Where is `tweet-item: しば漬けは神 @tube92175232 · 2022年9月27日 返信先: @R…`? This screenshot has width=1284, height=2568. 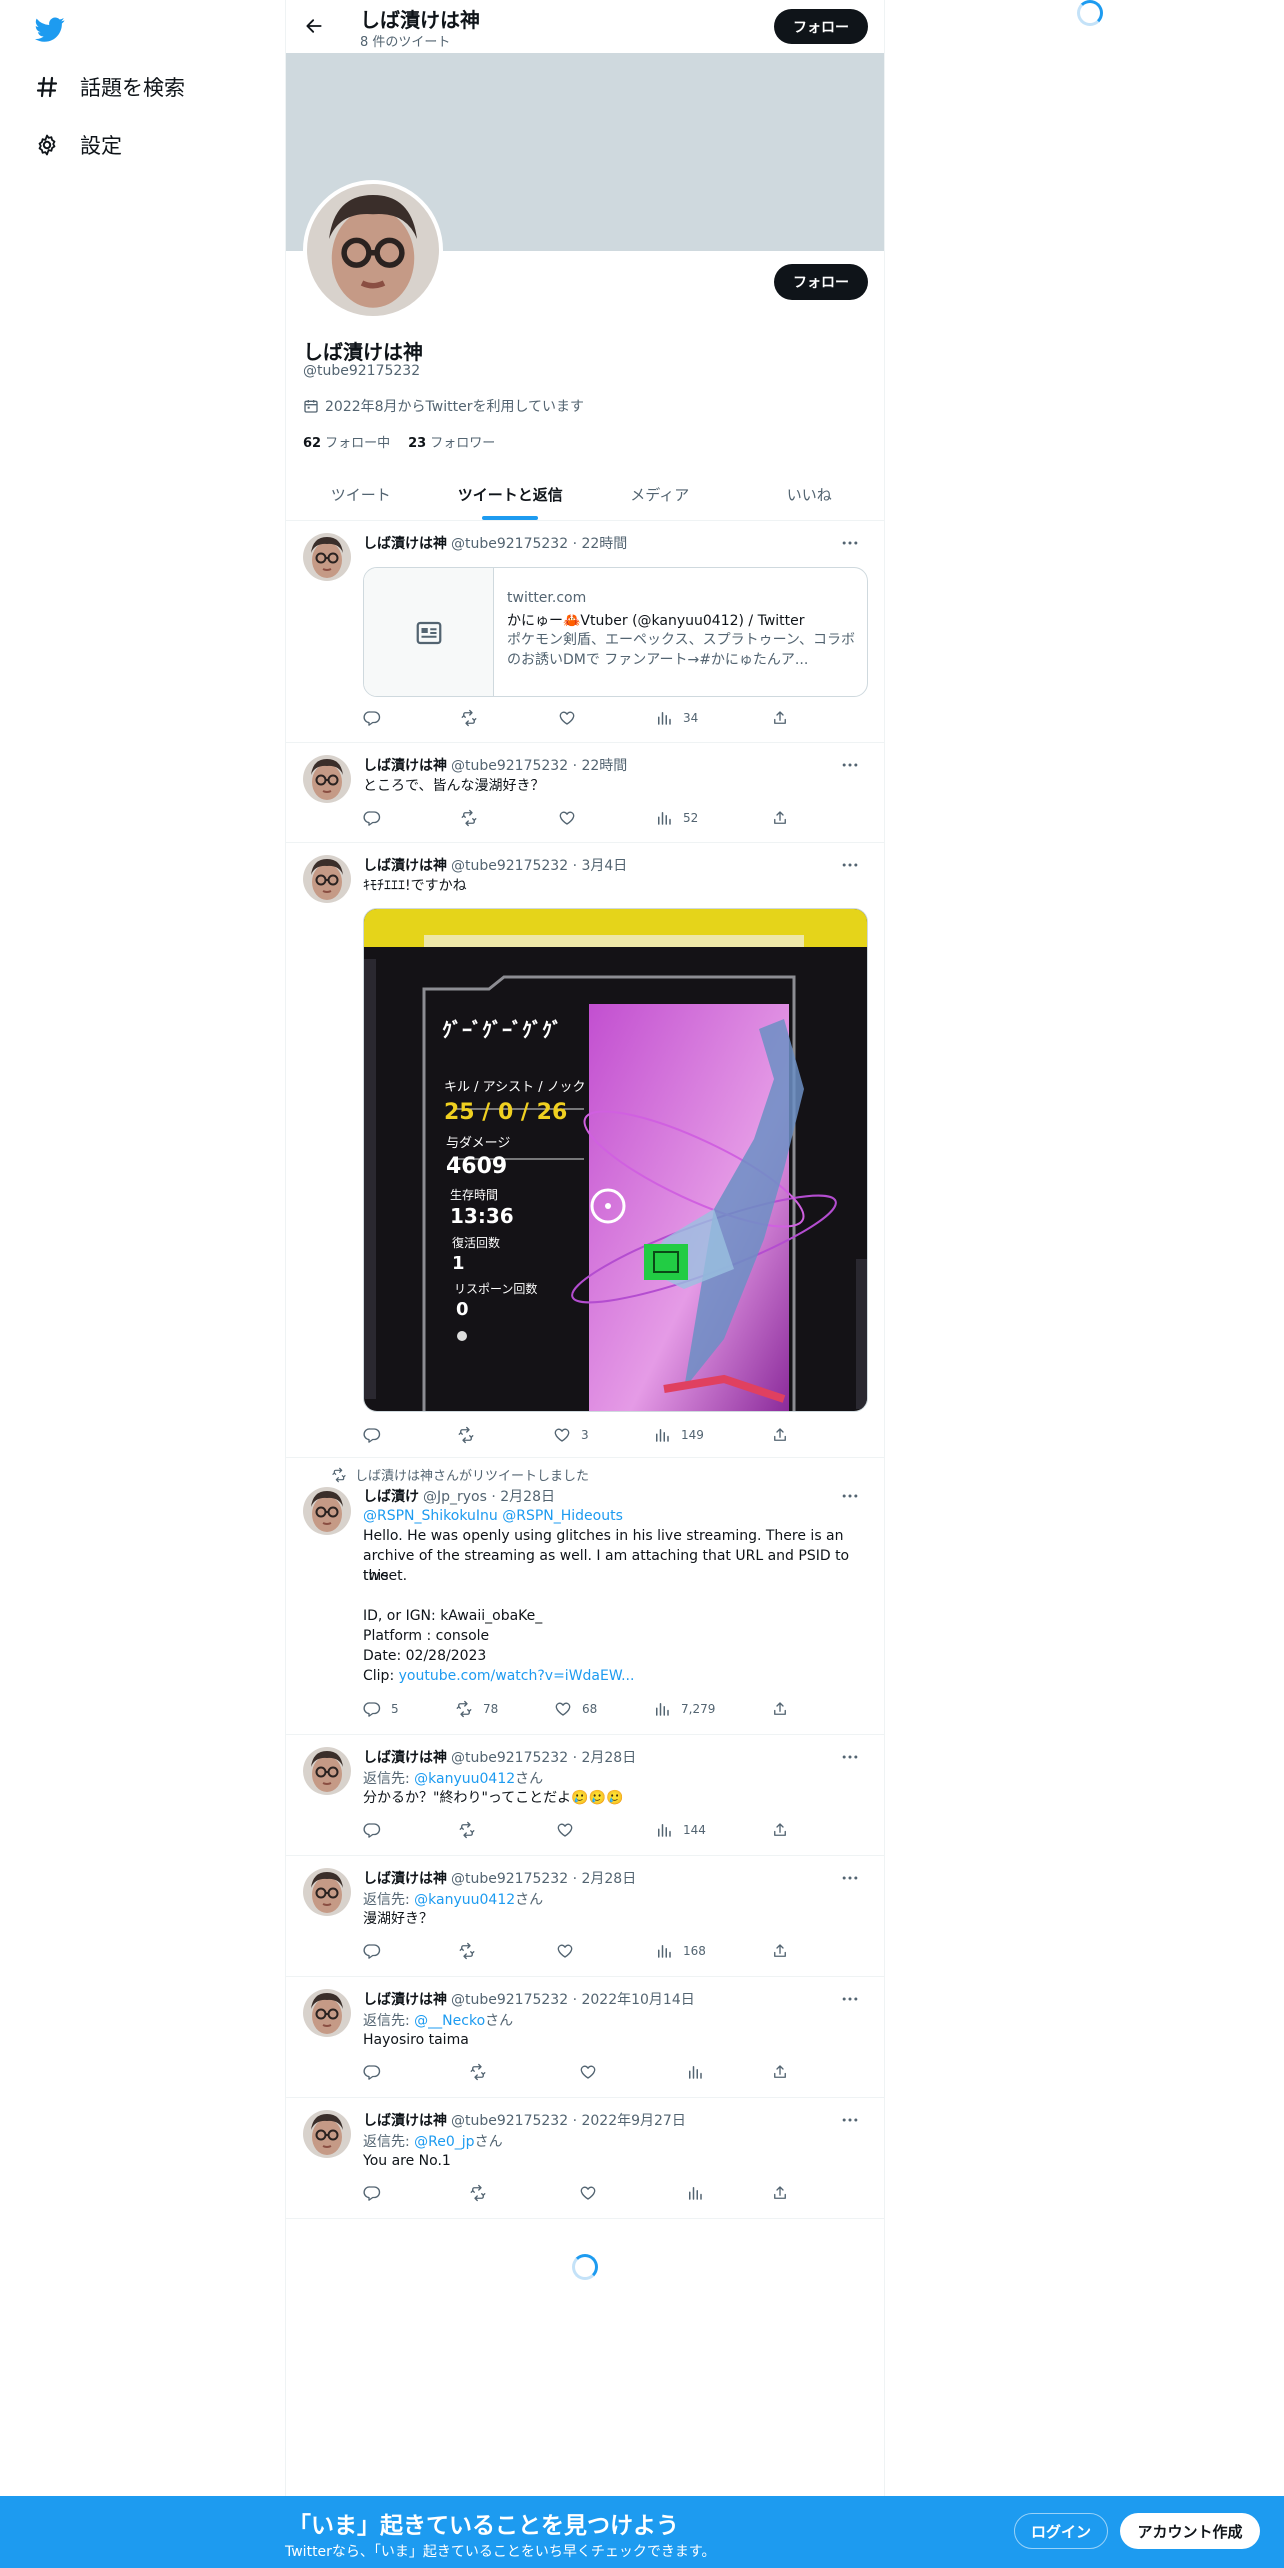
tweet-item: しば漬けは神 @tube92175232 · 2022年9月27日 返信先: @R… is located at coordinates (585, 2158).